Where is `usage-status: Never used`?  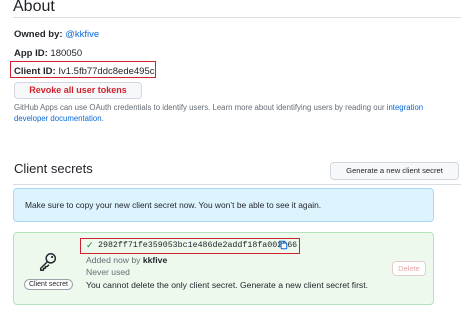
usage-status: Never used is located at coordinates (108, 272).